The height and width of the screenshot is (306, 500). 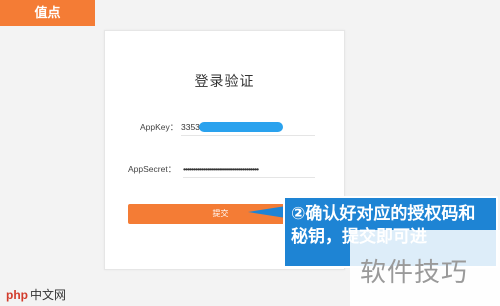 I want to click on appsecret-field: ••••••••••••••••••••••••••••••••••••••, so click(x=249, y=169).